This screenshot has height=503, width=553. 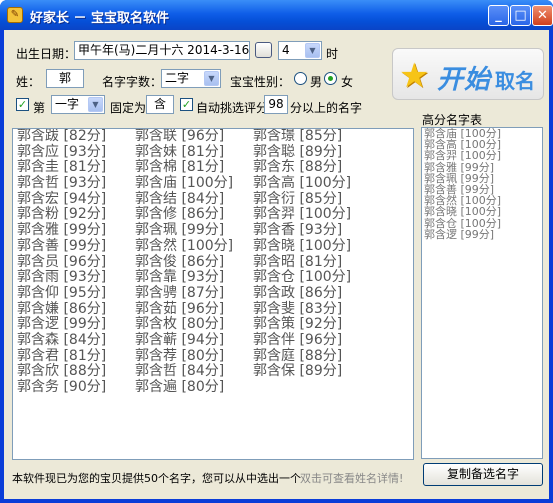 What do you see at coordinates (232, 108) in the screenshot?
I see `auto-select-label: 自动挑选评分` at bounding box center [232, 108].